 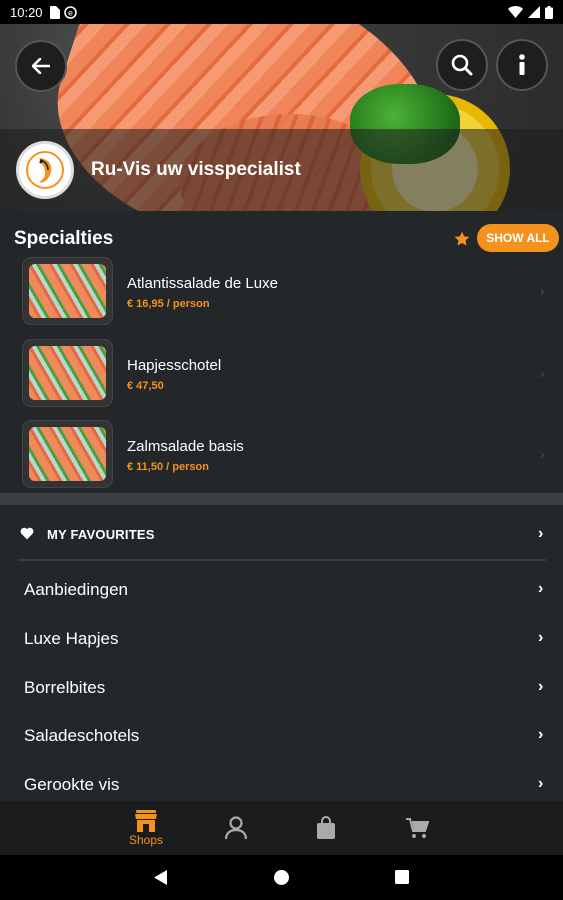 I want to click on svg-text: e, so click(x=70, y=12).